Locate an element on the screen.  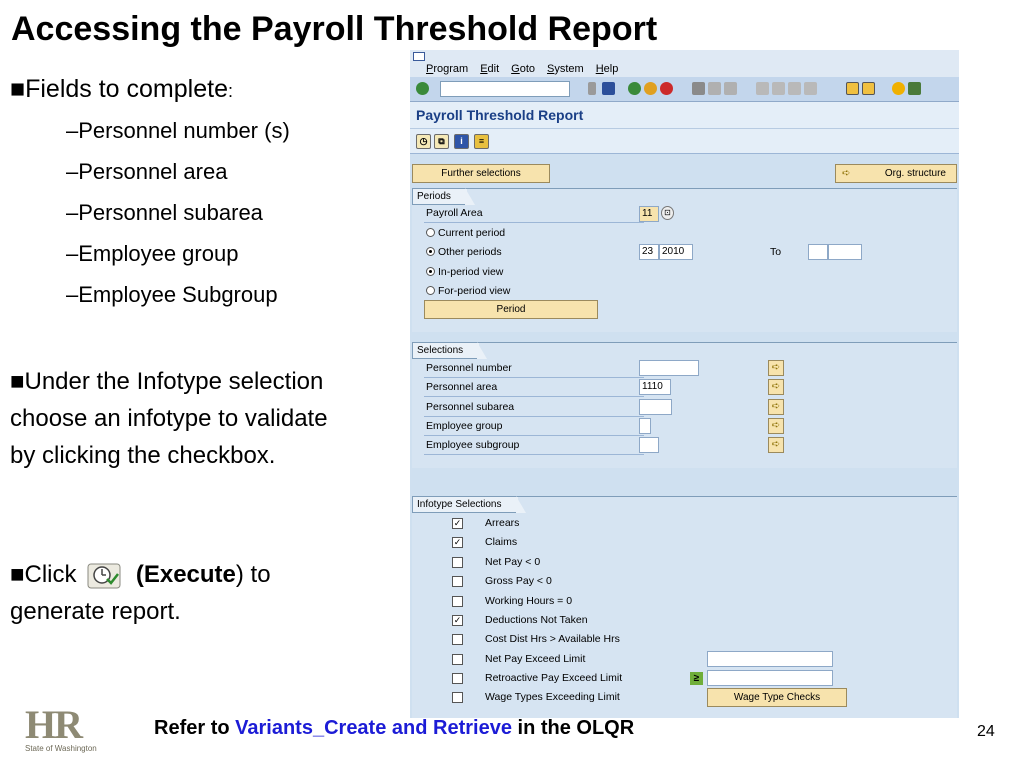
menu-program: Program is located at coordinates (447, 69).